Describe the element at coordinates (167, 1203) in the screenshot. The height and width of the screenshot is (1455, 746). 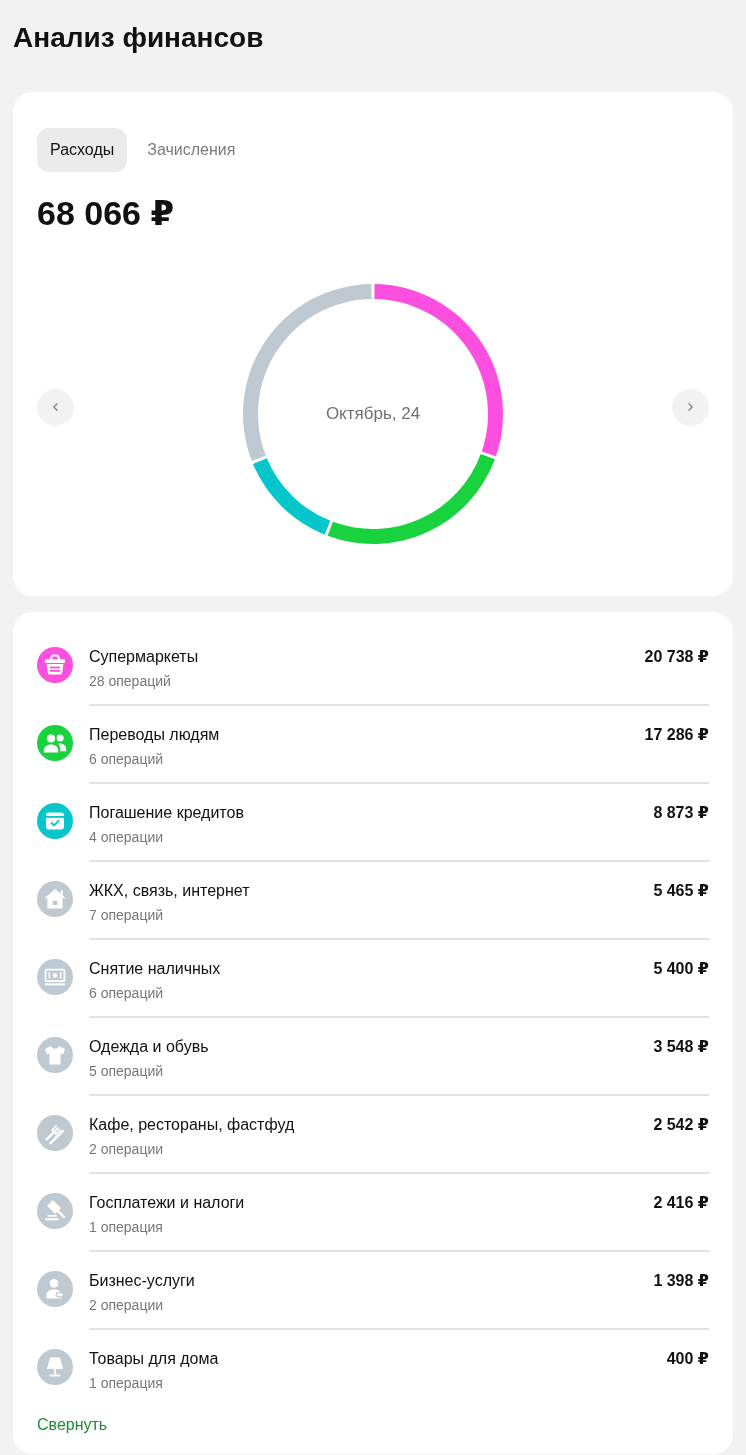
I see `category-name: Госплатежи и налоги` at that location.